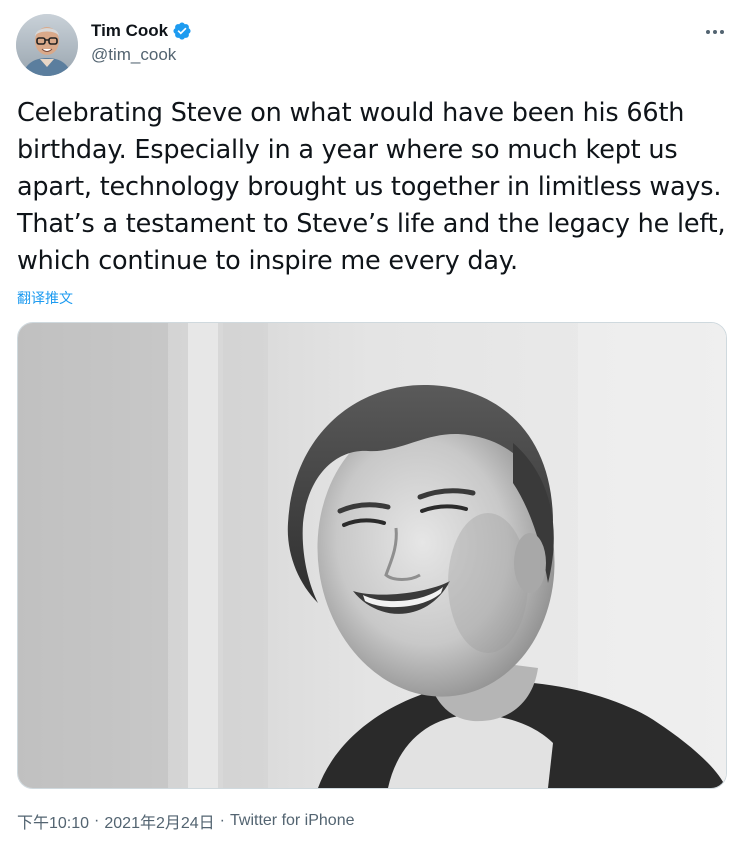  Describe the element at coordinates (292, 820) in the screenshot. I see `tweet-source: Twitter for iPhone` at that location.